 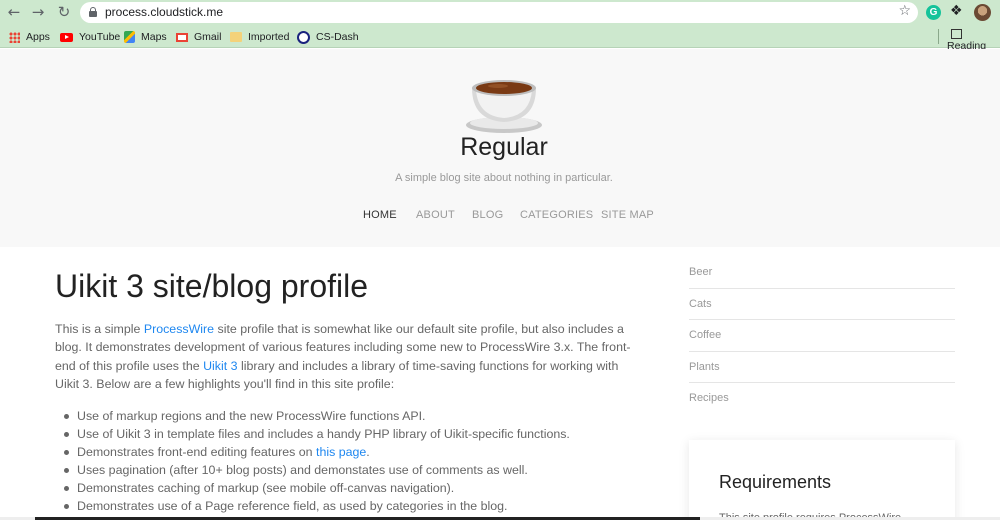 What do you see at coordinates (822, 367) in the screenshot?
I see `category-item-plants: Plants` at bounding box center [822, 367].